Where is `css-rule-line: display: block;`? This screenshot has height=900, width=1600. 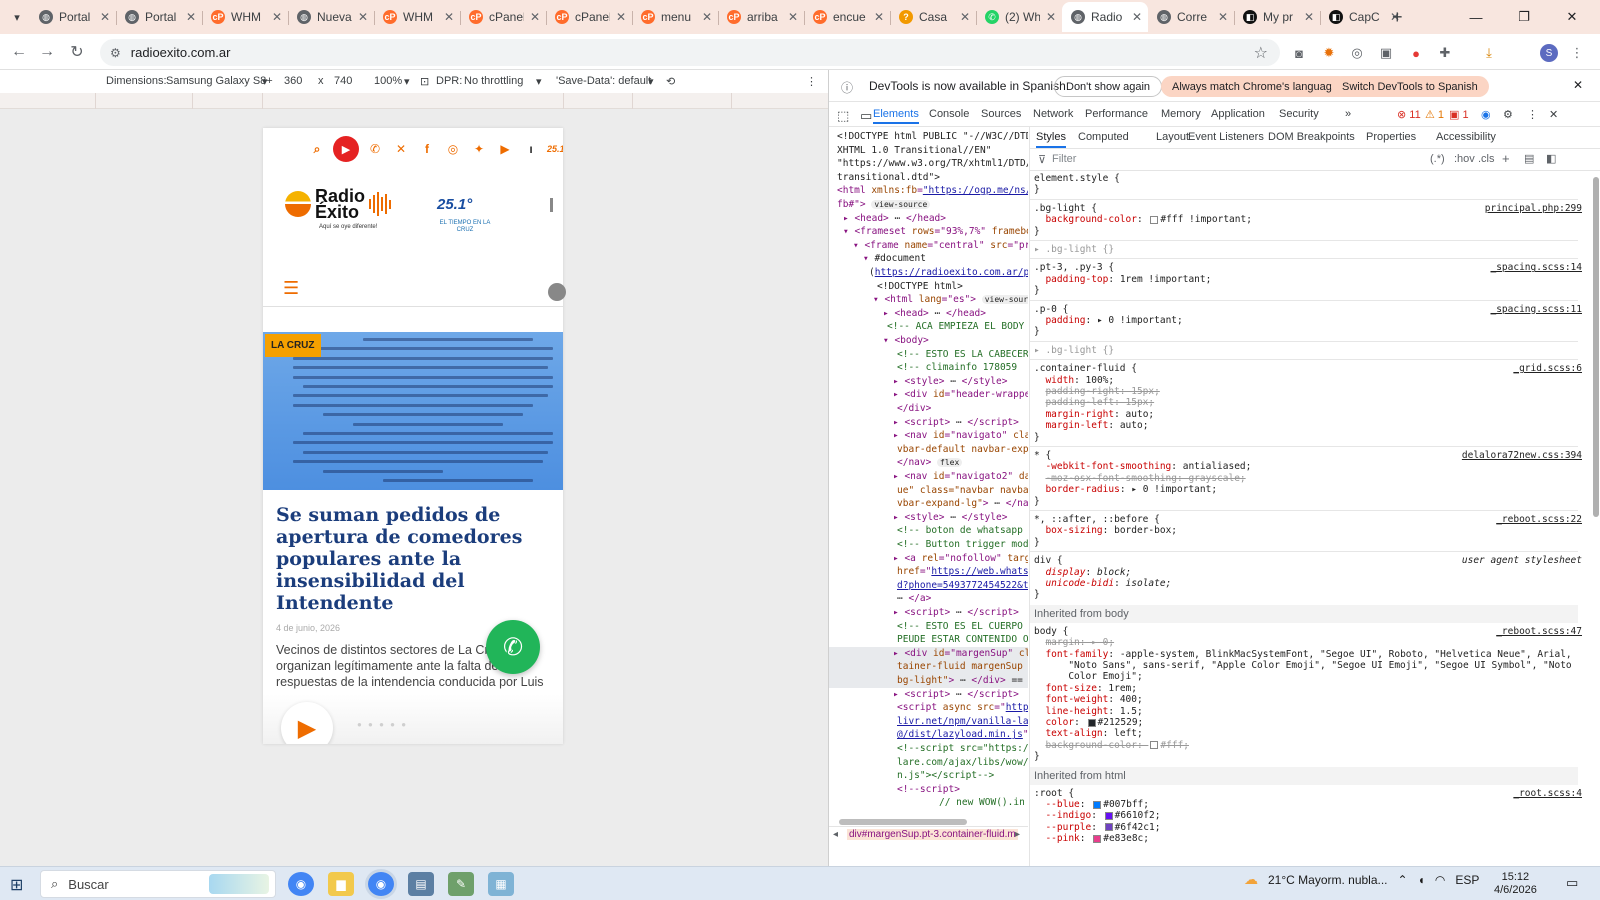 css-rule-line: display: block; is located at coordinates (1082, 572).